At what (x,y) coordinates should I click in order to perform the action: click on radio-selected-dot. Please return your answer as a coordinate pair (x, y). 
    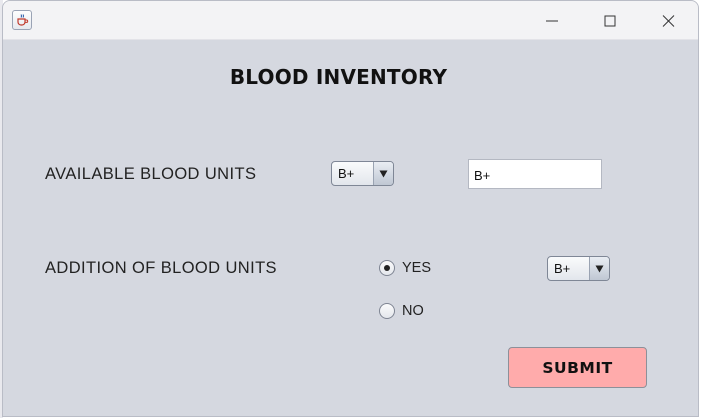
    Looking at the image, I should click on (387, 268).